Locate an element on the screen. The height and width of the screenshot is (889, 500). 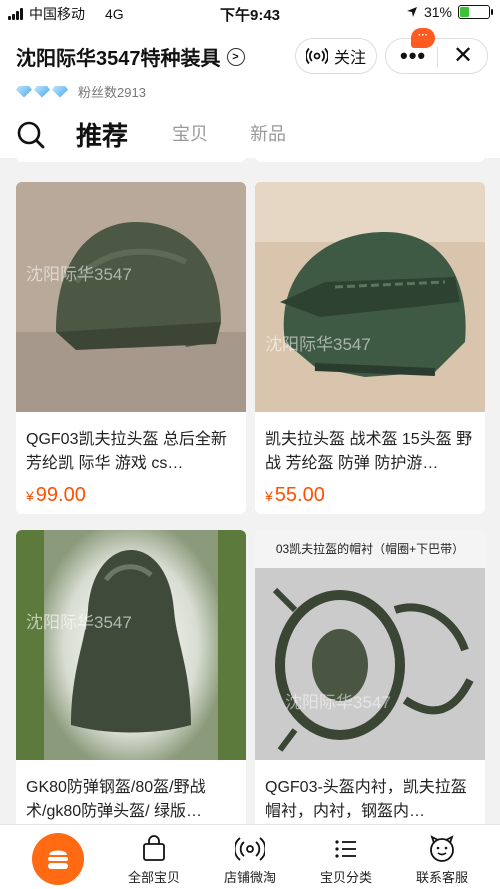
tab-recommend: 推荐 is located at coordinates (102, 134).